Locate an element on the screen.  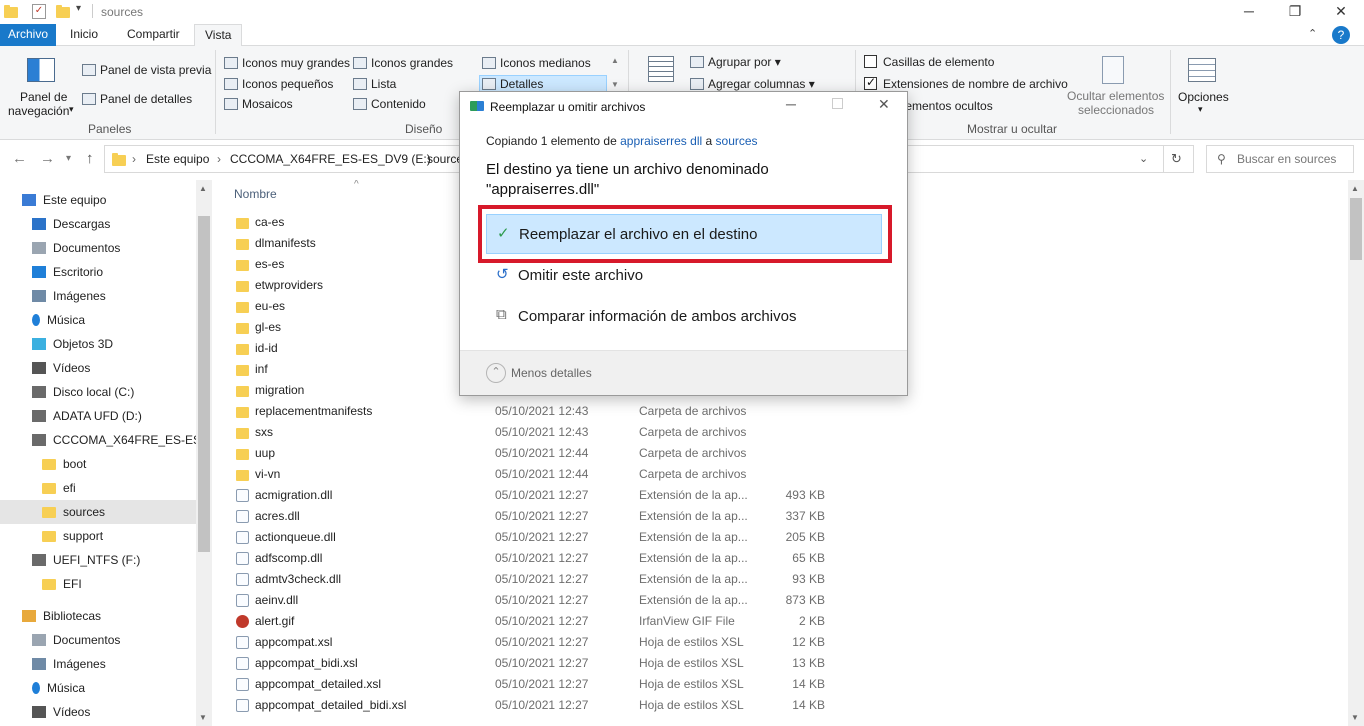
nav-item: support is located at coordinates (72, 536).